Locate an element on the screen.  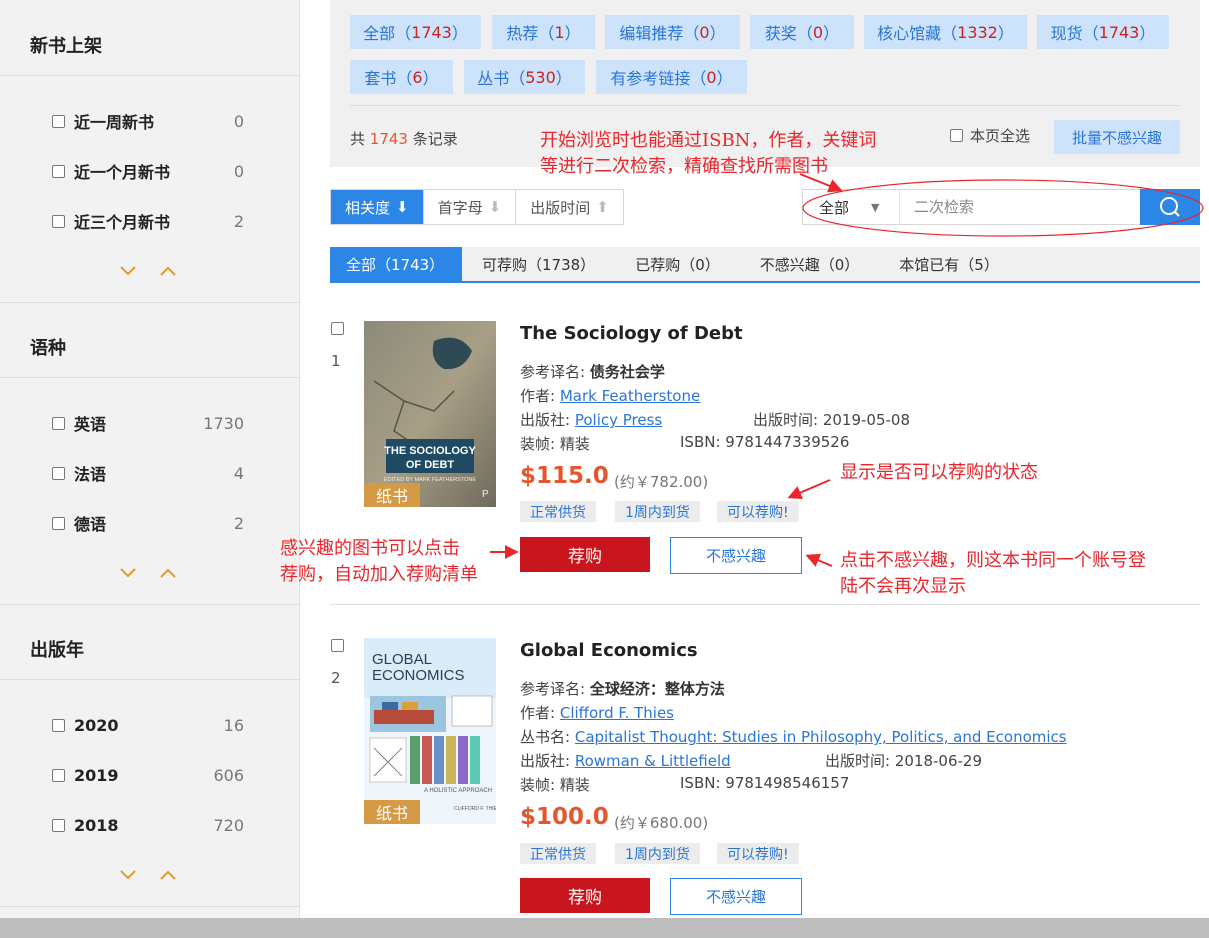
sort-initial: 首字母 ⬇ is located at coordinates (470, 207).